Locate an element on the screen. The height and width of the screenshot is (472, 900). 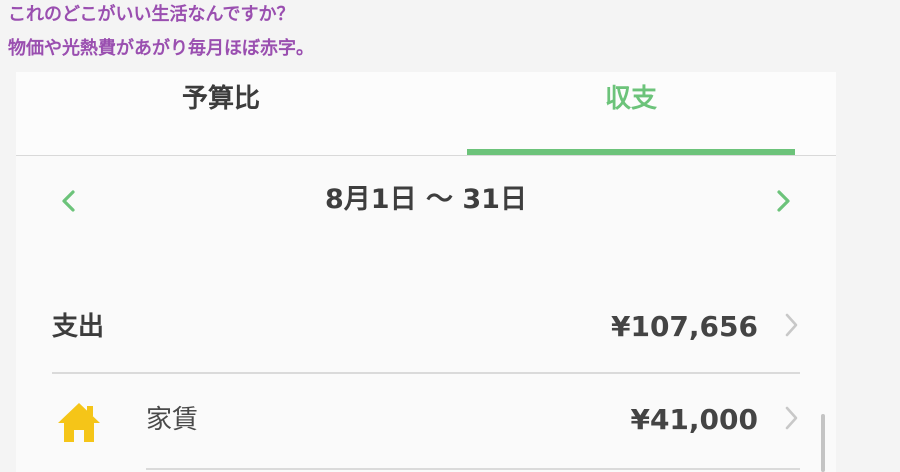
next-period-button is located at coordinates (783, 201).